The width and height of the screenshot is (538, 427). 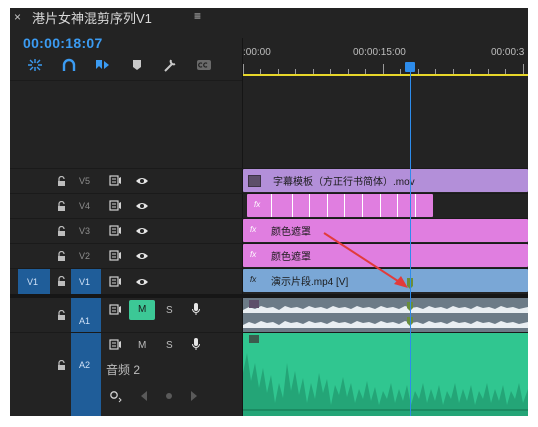 What do you see at coordinates (197, 16) in the screenshot?
I see `panel-menu-button: ≡` at bounding box center [197, 16].